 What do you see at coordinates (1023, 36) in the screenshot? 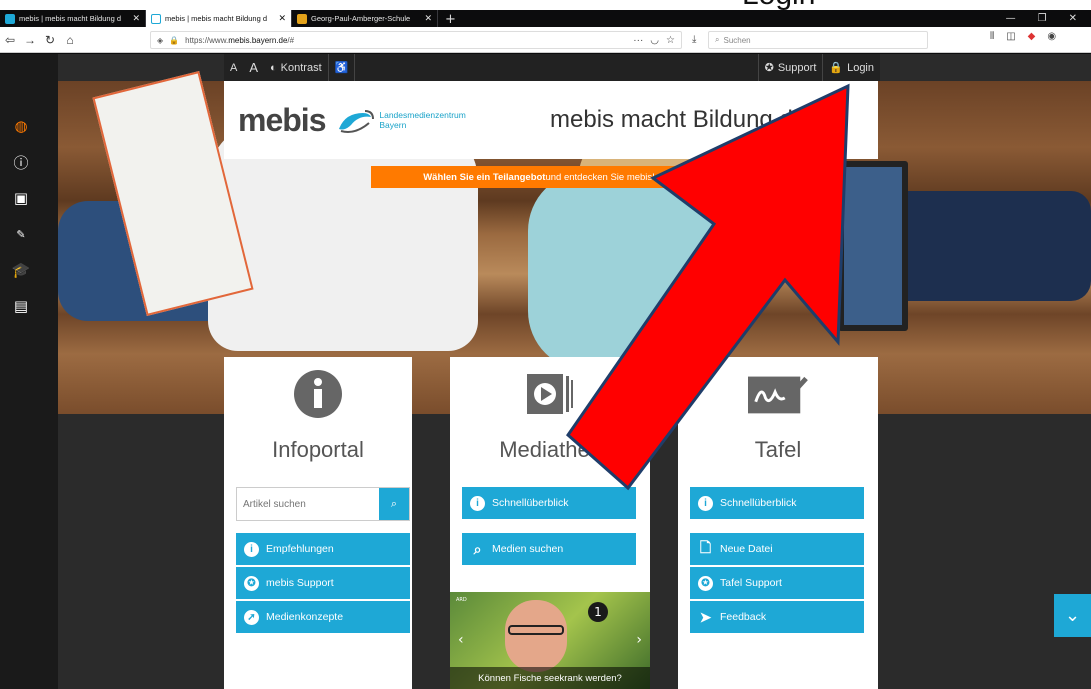
I see `toolbar-icons: ⫴ ◫ ◆ ◉` at bounding box center [1023, 36].